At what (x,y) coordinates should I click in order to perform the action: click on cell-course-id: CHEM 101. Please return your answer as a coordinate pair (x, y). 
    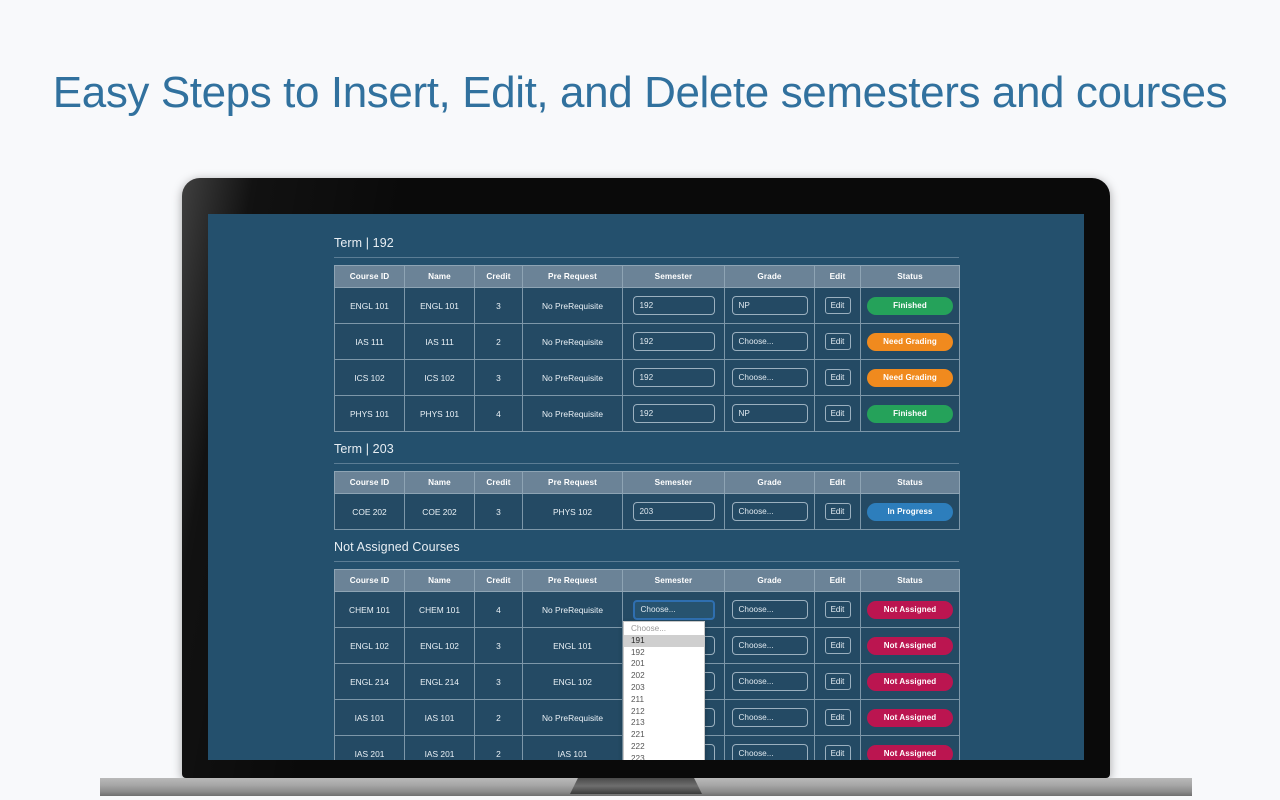
    Looking at the image, I should click on (369, 609).